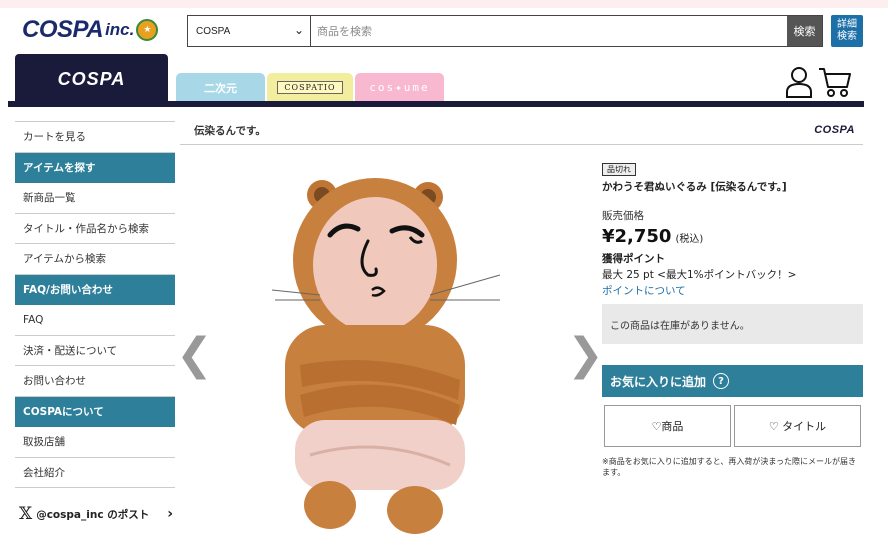 The image size is (888, 548). What do you see at coordinates (804, 31) in the screenshot?
I see `search-button: 検索` at bounding box center [804, 31].